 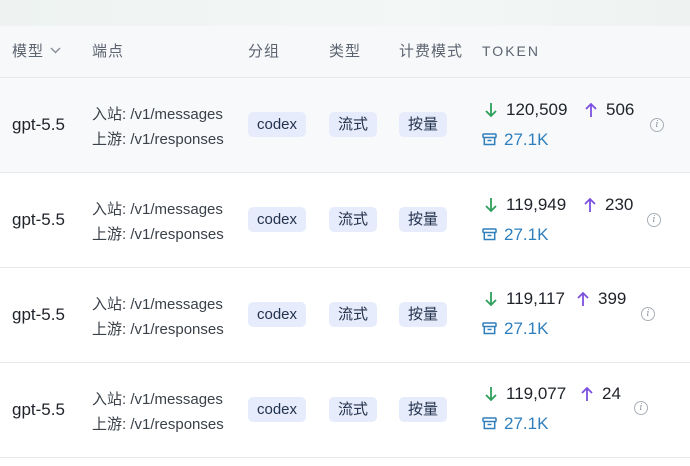 I want to click on input-tokens-value: 119,949, so click(x=536, y=204).